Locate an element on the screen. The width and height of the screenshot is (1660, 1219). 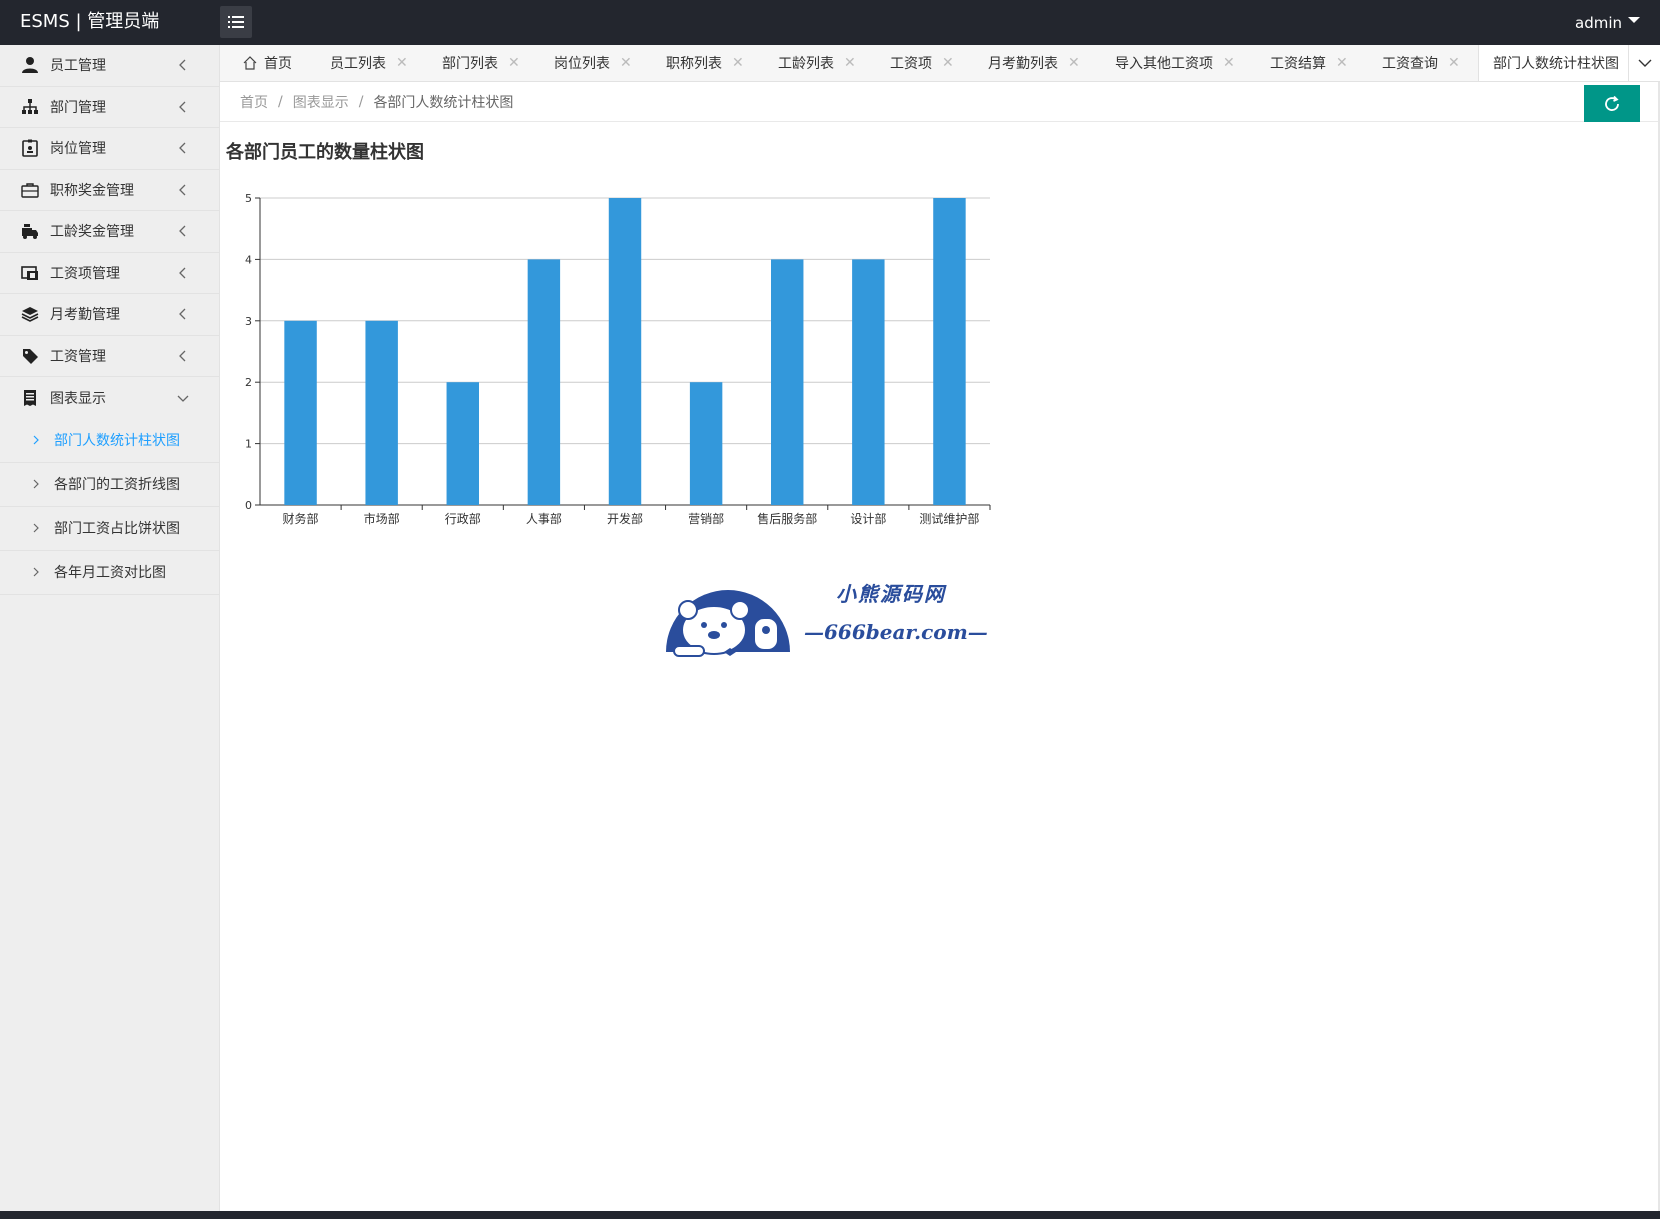
tab-employee-list: 员工列表 ✕ is located at coordinates (369, 63).